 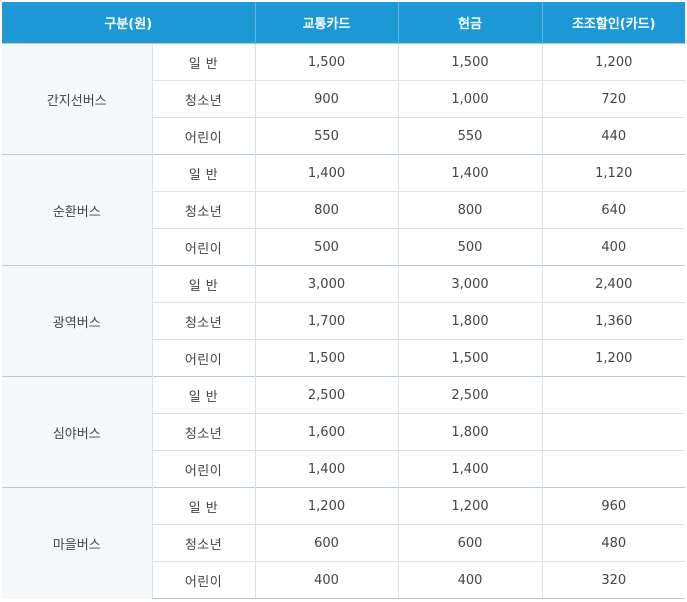 What do you see at coordinates (129, 23) in the screenshot?
I see `header-category: 구분(원)` at bounding box center [129, 23].